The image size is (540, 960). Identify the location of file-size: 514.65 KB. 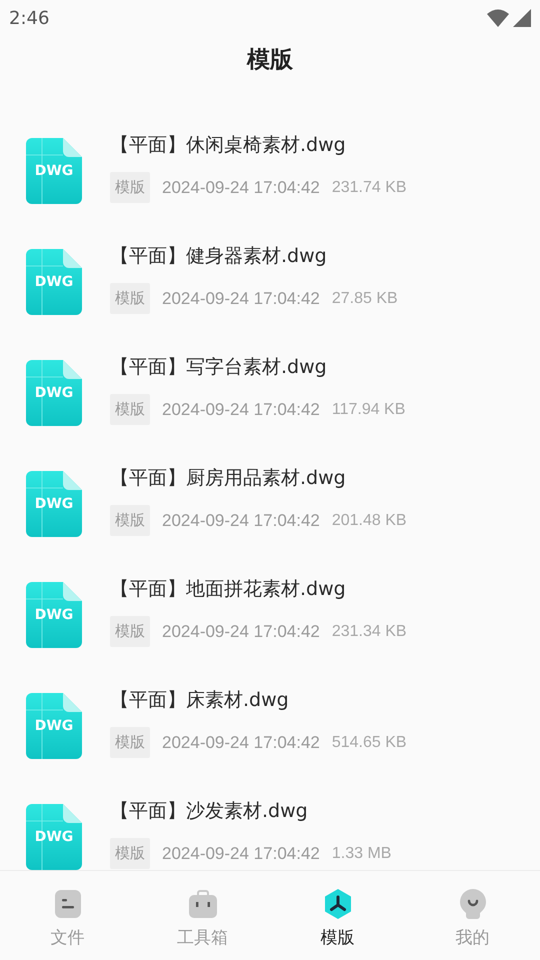
(369, 742).